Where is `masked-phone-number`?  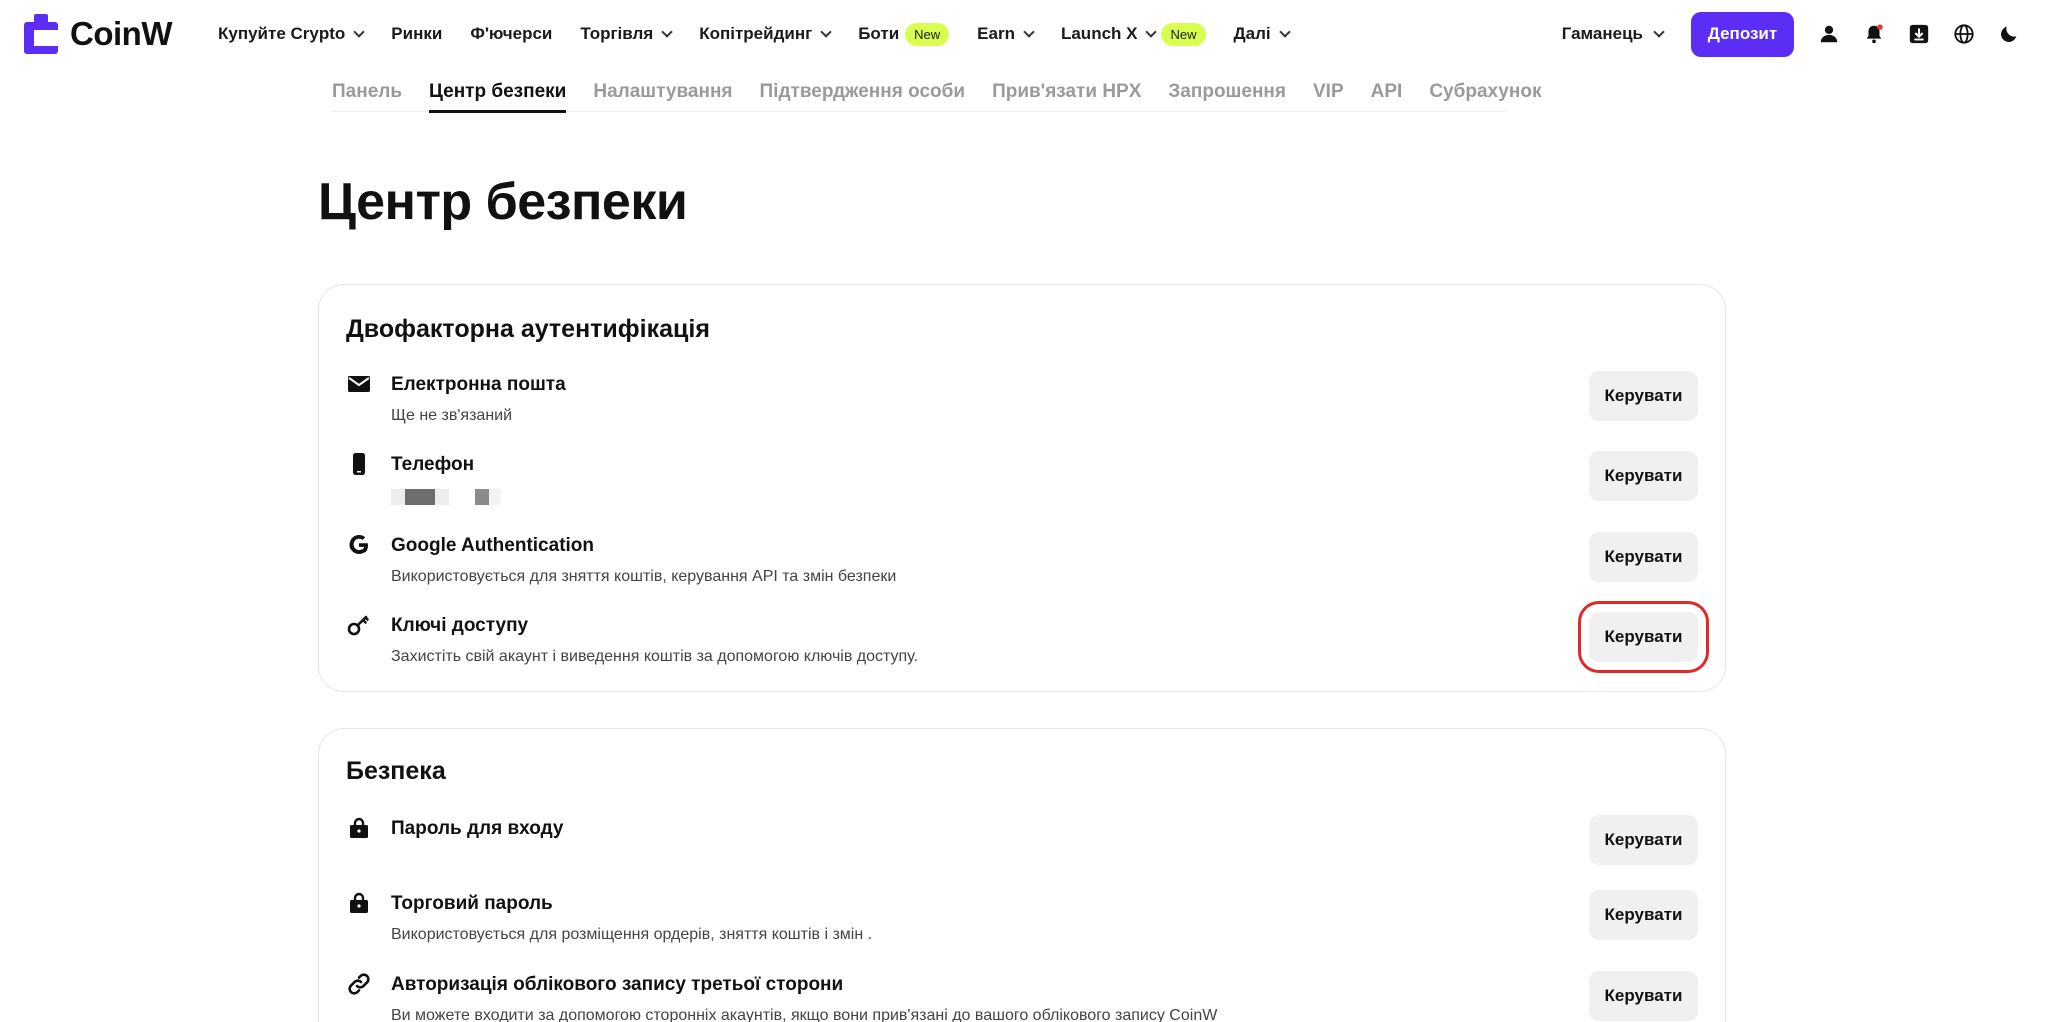
masked-phone-number is located at coordinates (446, 497).